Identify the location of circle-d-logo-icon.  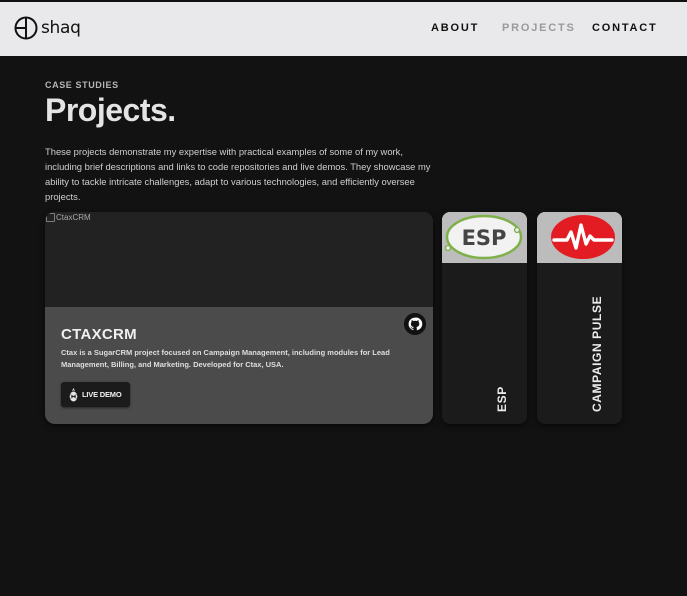
(26, 28).